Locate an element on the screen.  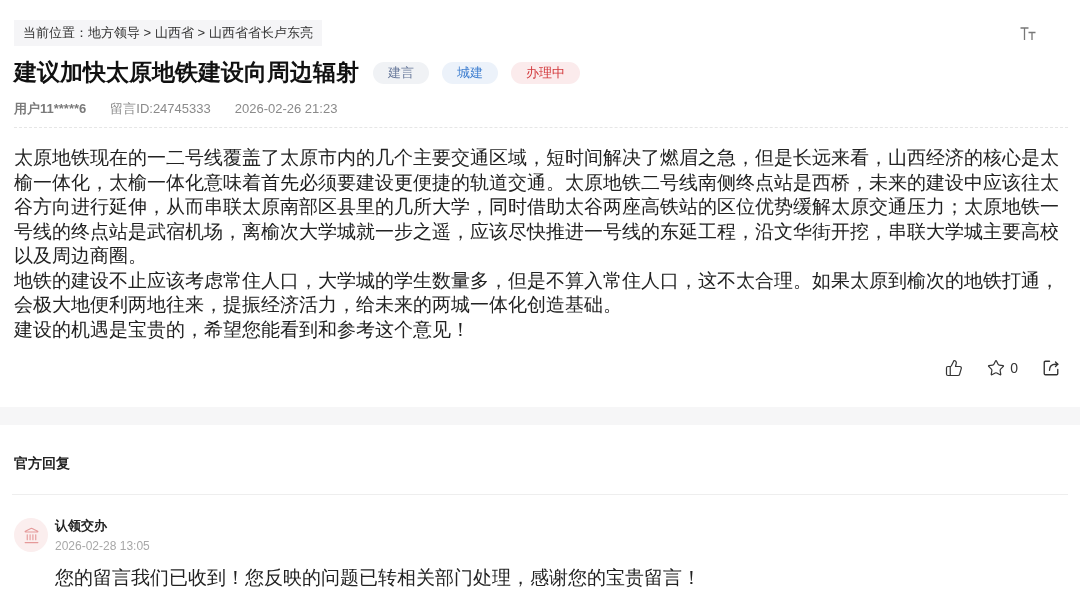
share-icon is located at coordinates (1051, 368).